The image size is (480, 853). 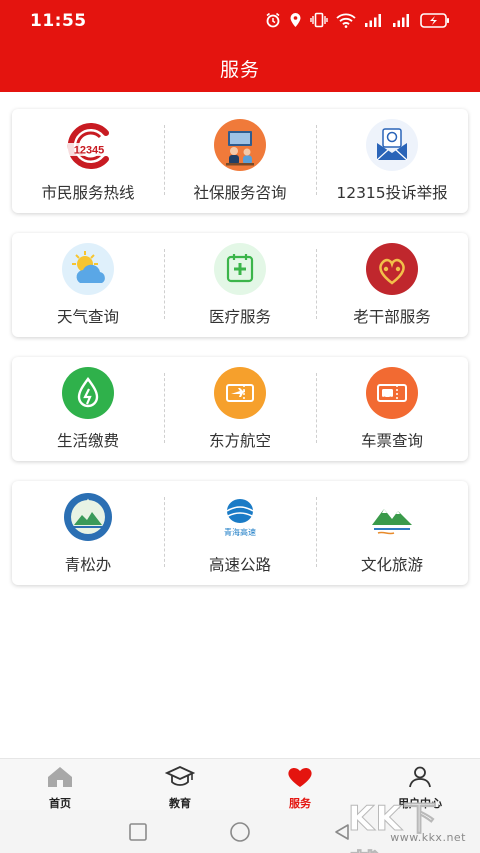 I want to click on hotline-12345-icon: 12345, so click(x=88, y=145).